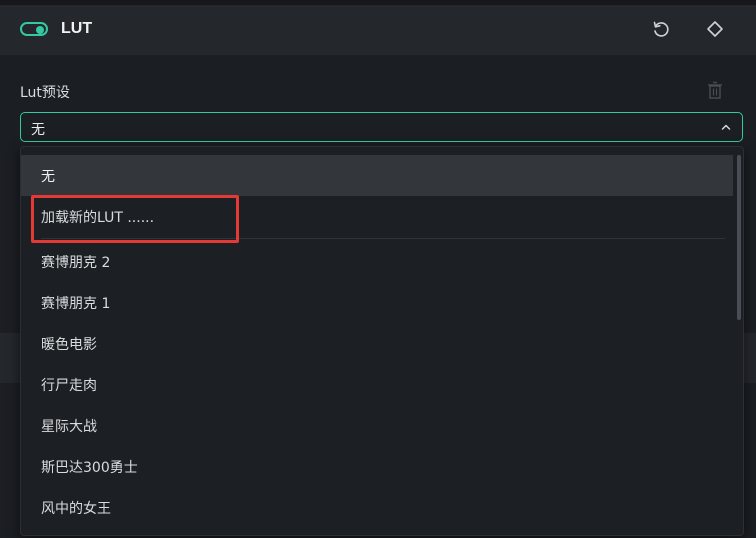 This screenshot has height=538, width=756. Describe the element at coordinates (381, 127) in the screenshot. I see `lut-preset-select: 无` at that location.